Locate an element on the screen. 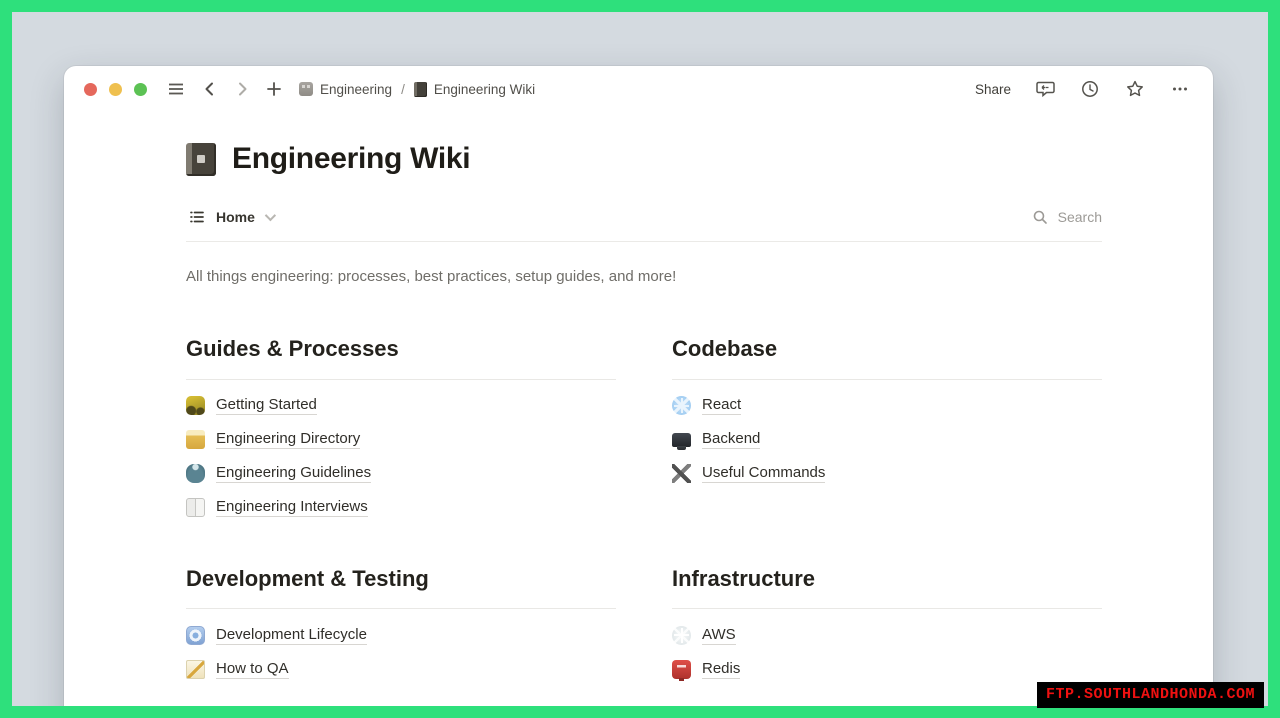 Image resolution: width=1280 pixels, height=718 pixels. page-link-engineering-interviews: Engineering Interviews is located at coordinates (401, 508).